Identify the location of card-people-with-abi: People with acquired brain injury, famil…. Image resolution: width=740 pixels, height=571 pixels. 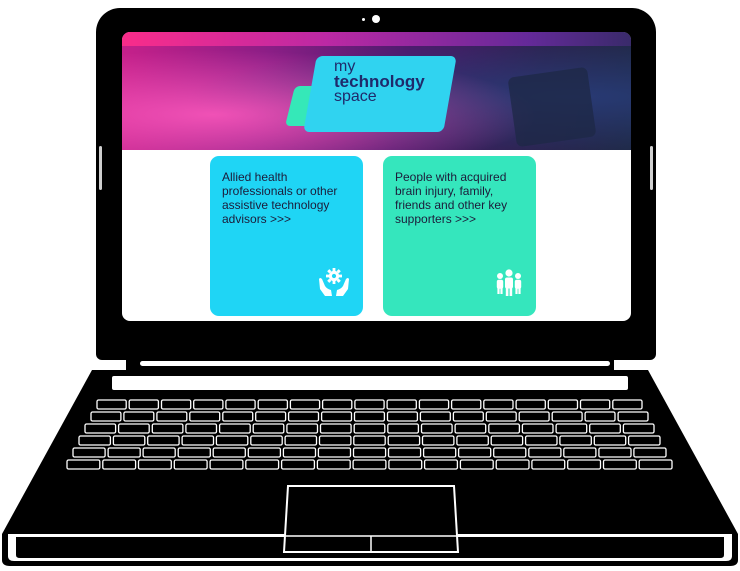
(459, 236).